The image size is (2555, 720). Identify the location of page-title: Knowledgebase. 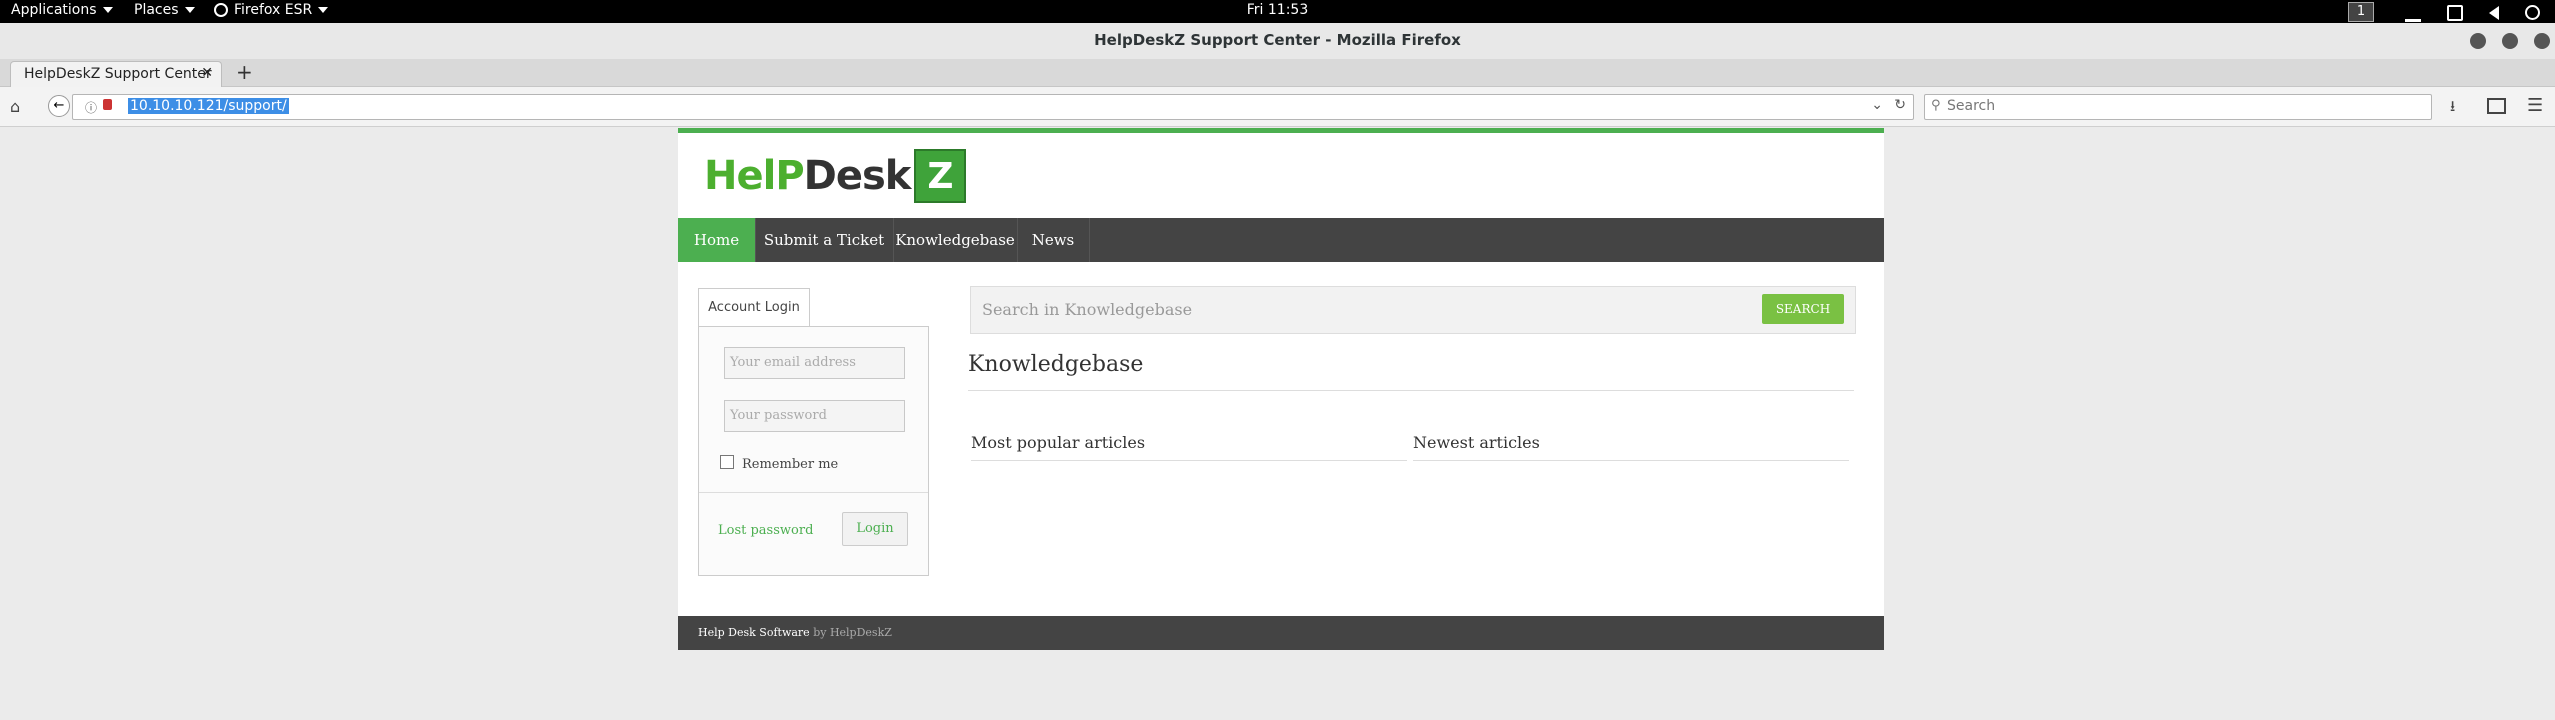
(1056, 364).